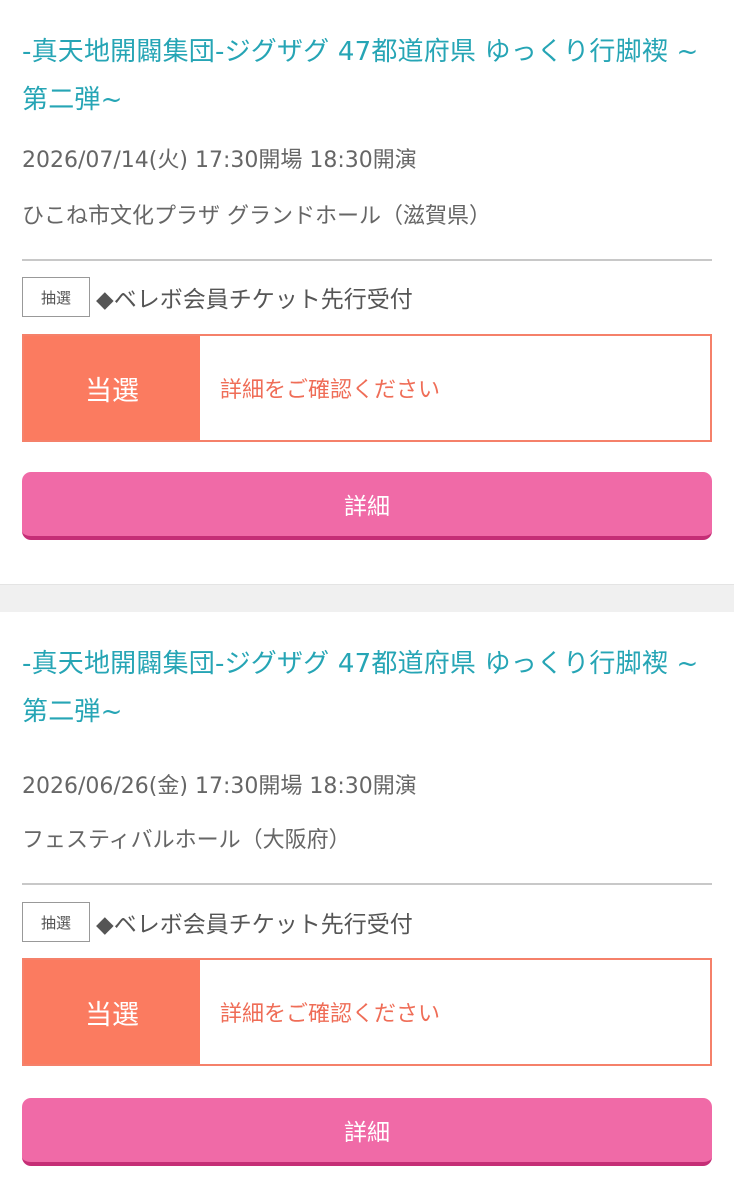 The height and width of the screenshot is (1200, 734). Describe the element at coordinates (219, 786) in the screenshot. I see `event-datetime: 2026/06/26(金) 17:30開場 18:30開演` at that location.